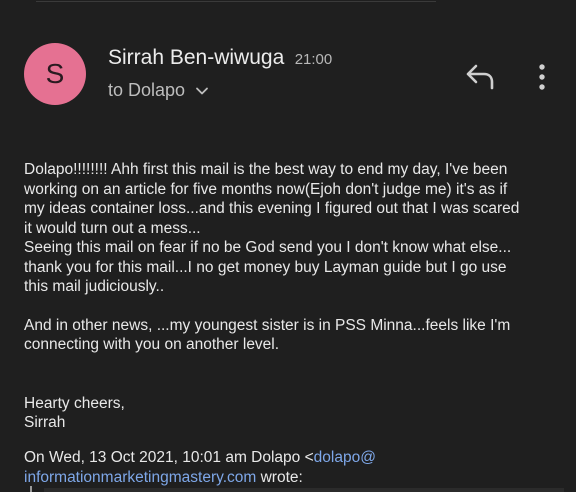 This screenshot has width=576, height=492. I want to click on reply-icon, so click(480, 77).